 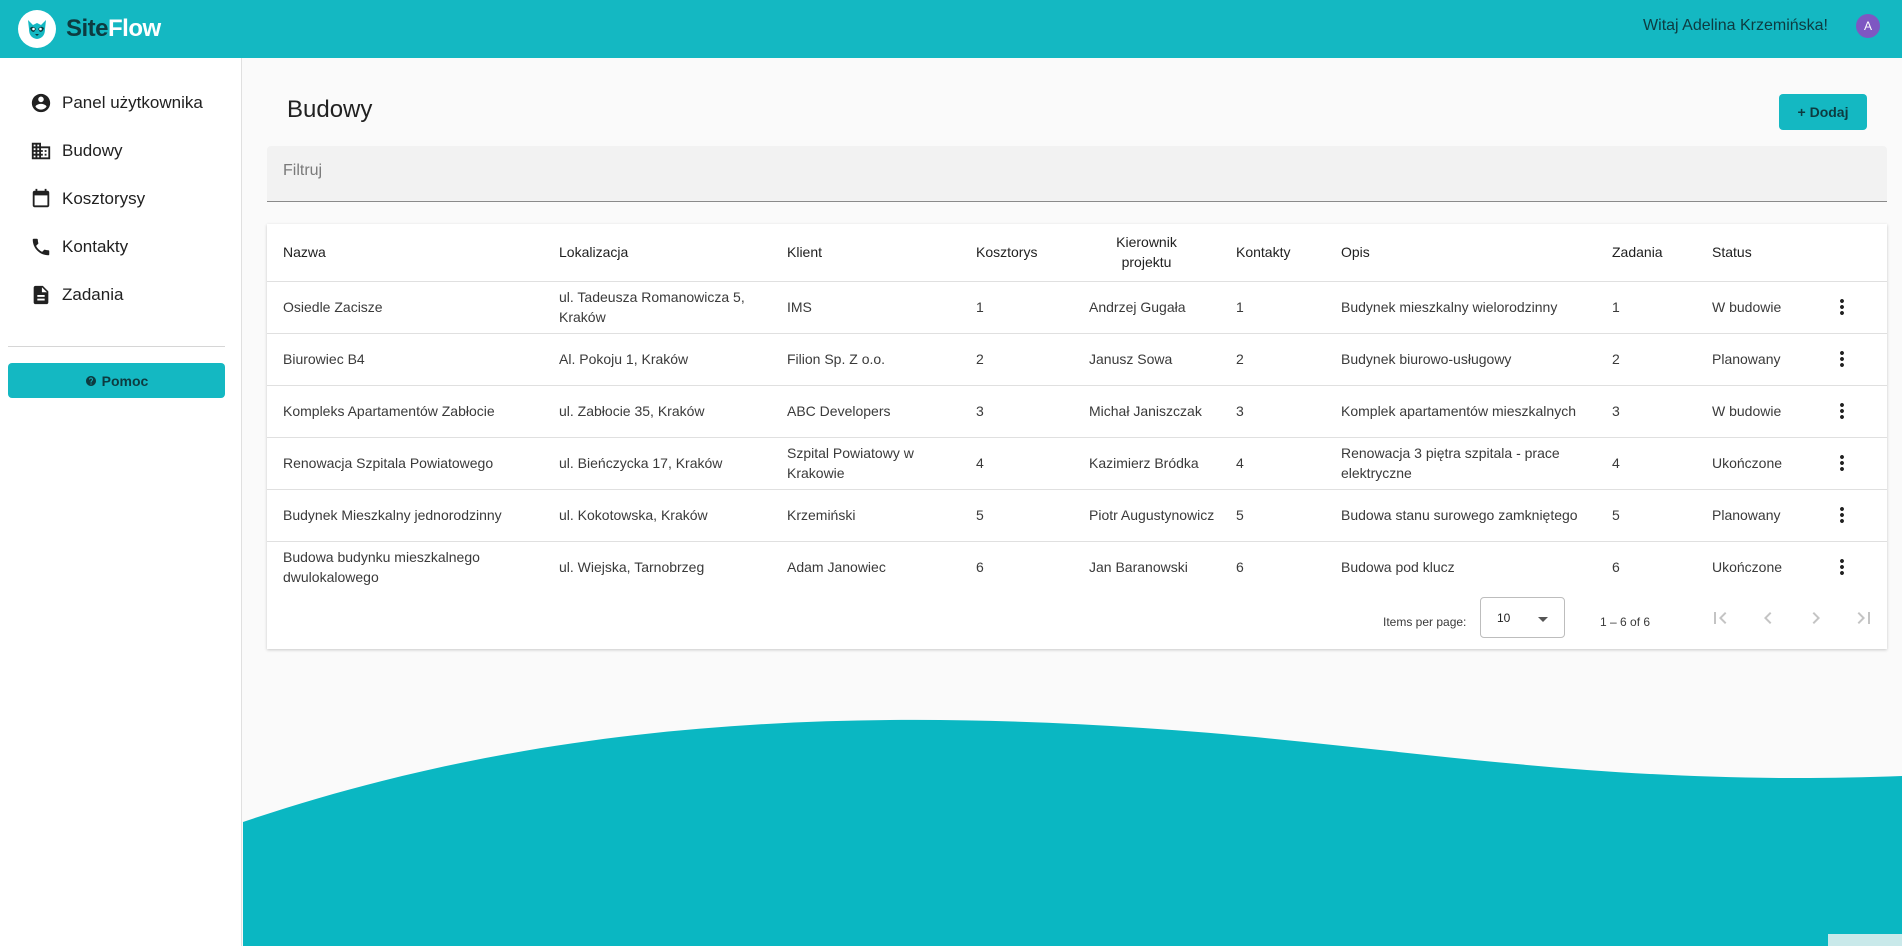 I want to click on cell-kontakty: 2, so click(x=1272, y=359).